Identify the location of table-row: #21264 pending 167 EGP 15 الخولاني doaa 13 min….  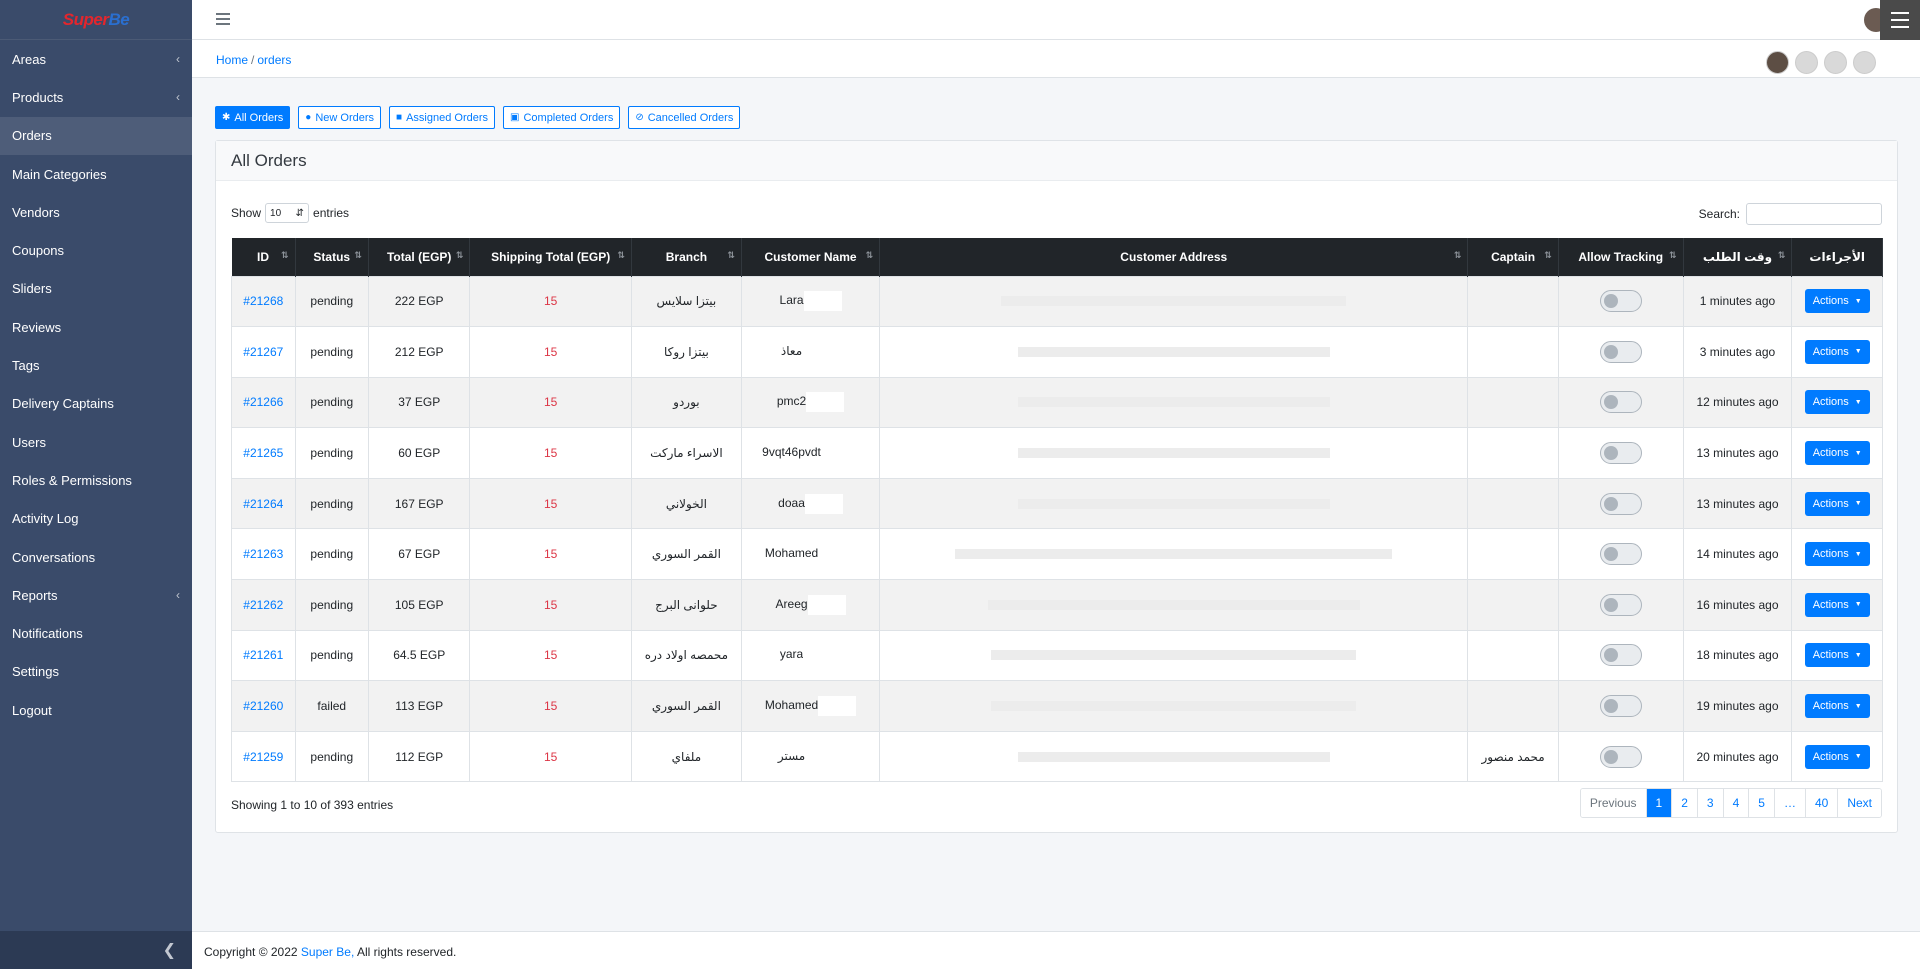
(1057, 503).